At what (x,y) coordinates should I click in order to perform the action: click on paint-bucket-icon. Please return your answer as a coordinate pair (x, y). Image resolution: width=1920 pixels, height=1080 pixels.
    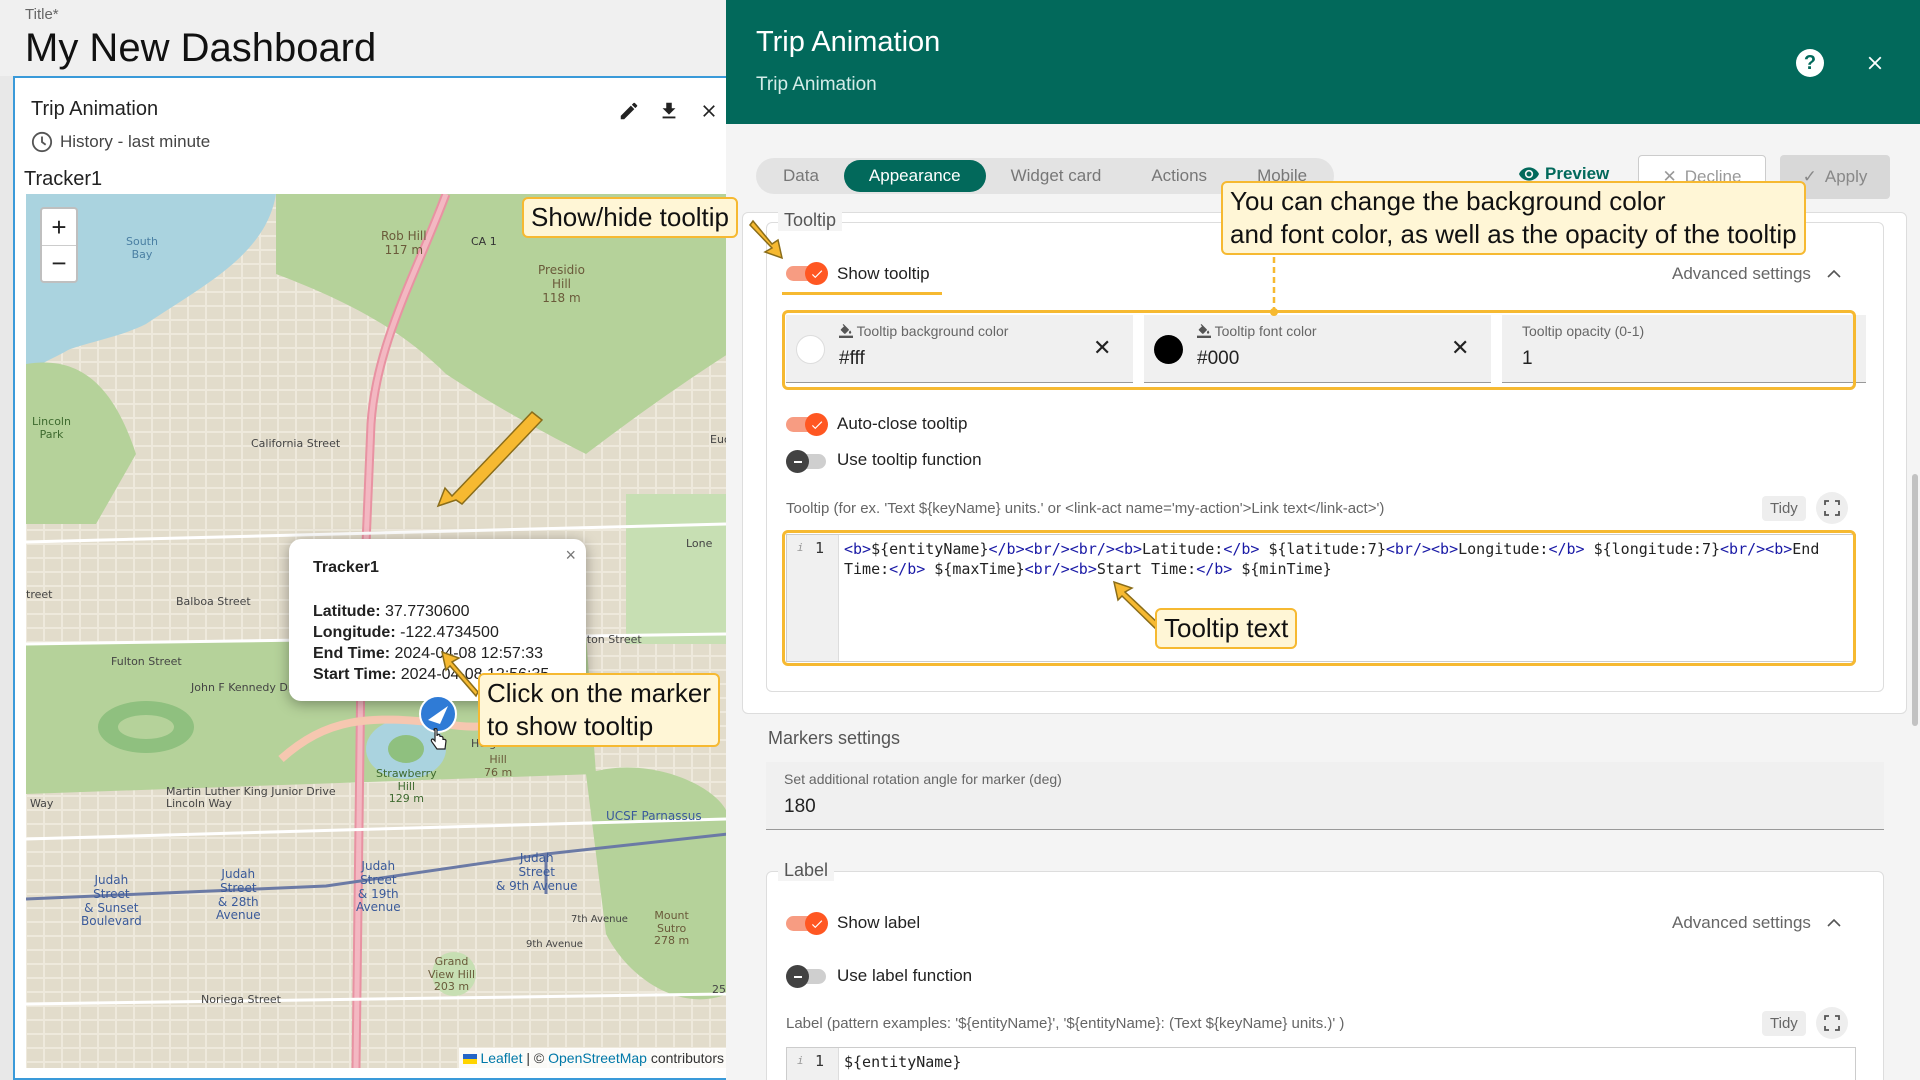
    Looking at the image, I should click on (846, 331).